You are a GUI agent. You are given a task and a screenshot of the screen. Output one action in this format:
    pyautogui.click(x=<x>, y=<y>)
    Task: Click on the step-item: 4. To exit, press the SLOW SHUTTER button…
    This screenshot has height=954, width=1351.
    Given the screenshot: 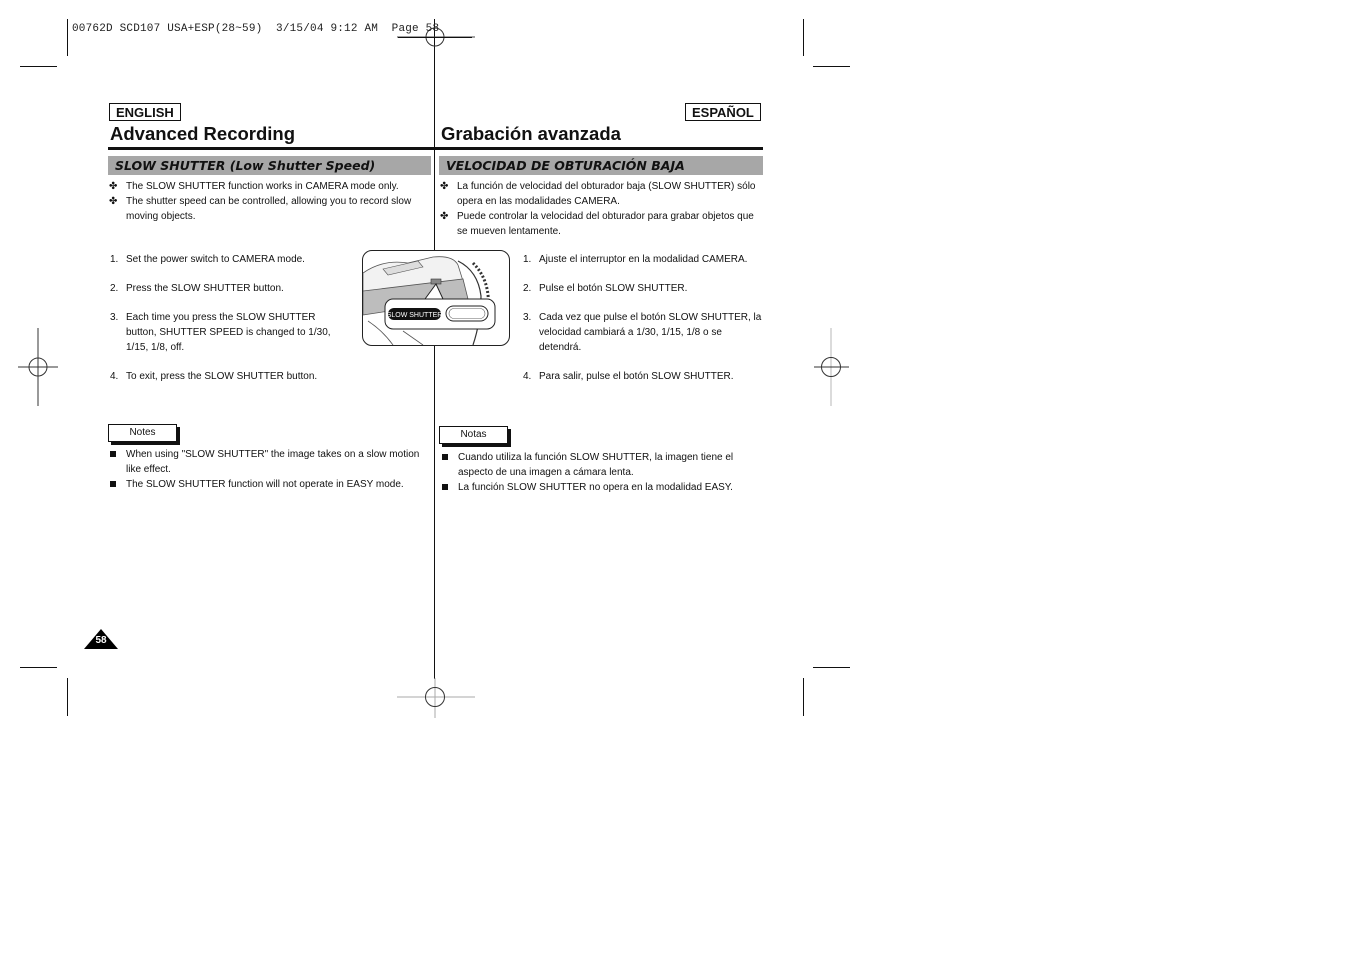 What is the action you would take?
    pyautogui.click(x=214, y=376)
    